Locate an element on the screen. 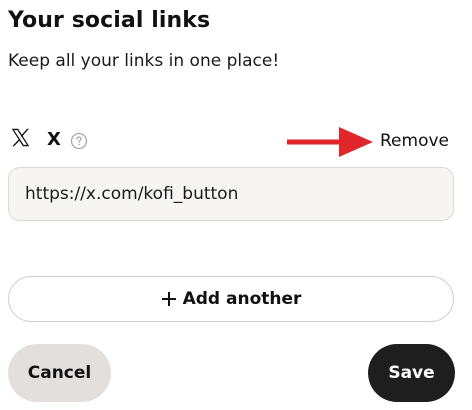  network-label: X is located at coordinates (54, 139).